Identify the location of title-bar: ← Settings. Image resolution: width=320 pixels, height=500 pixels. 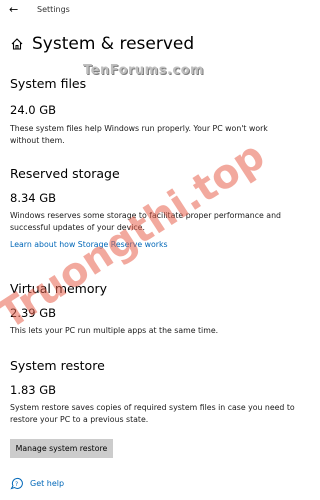
(154, 12).